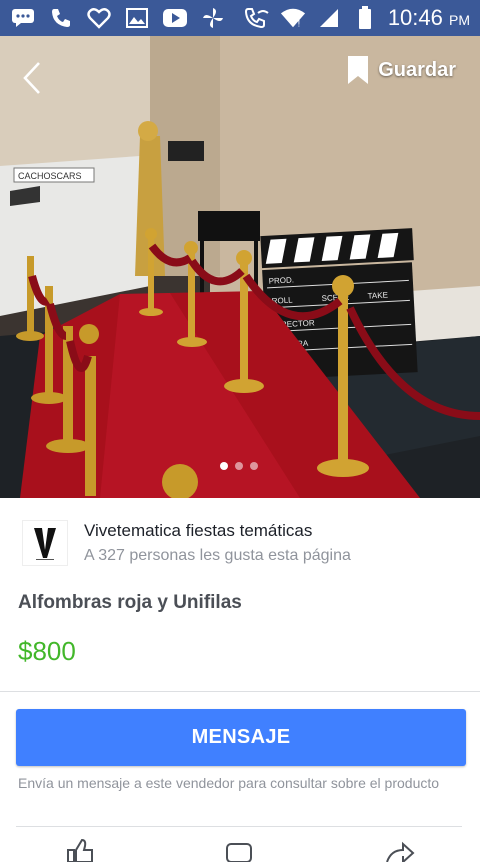 This screenshot has width=480, height=868. I want to click on listing-title: Alfombras roja y Unifilas, so click(130, 602).